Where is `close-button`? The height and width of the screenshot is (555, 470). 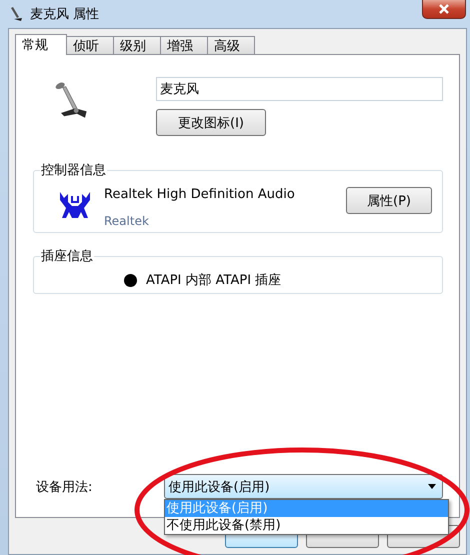 close-button is located at coordinates (444, 9).